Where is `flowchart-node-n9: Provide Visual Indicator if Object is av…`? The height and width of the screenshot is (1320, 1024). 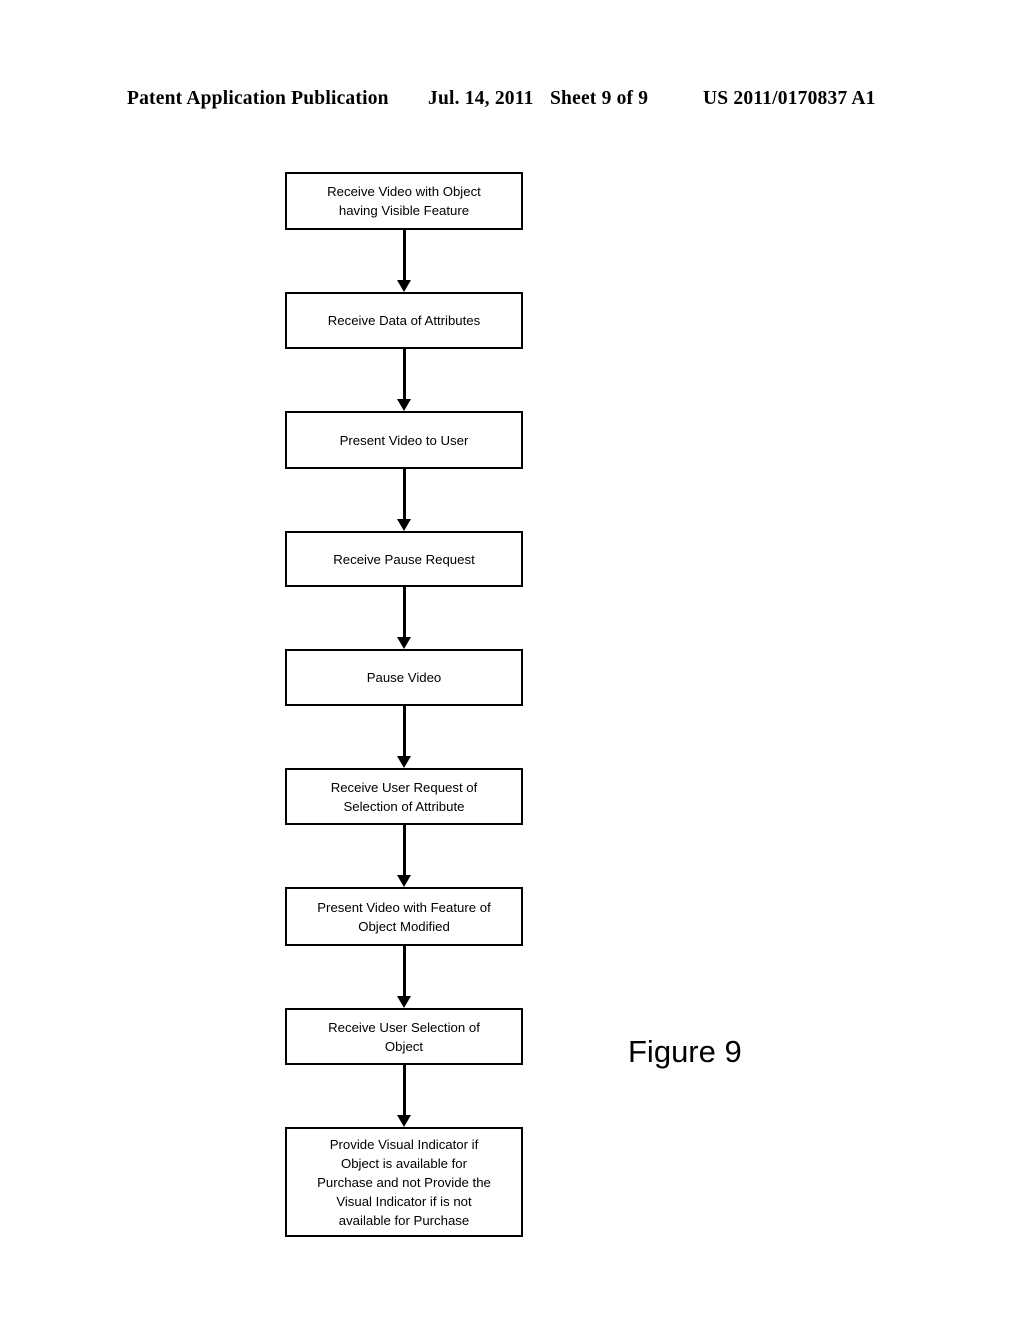
flowchart-node-n9: Provide Visual Indicator if Object is av… is located at coordinates (404, 1182).